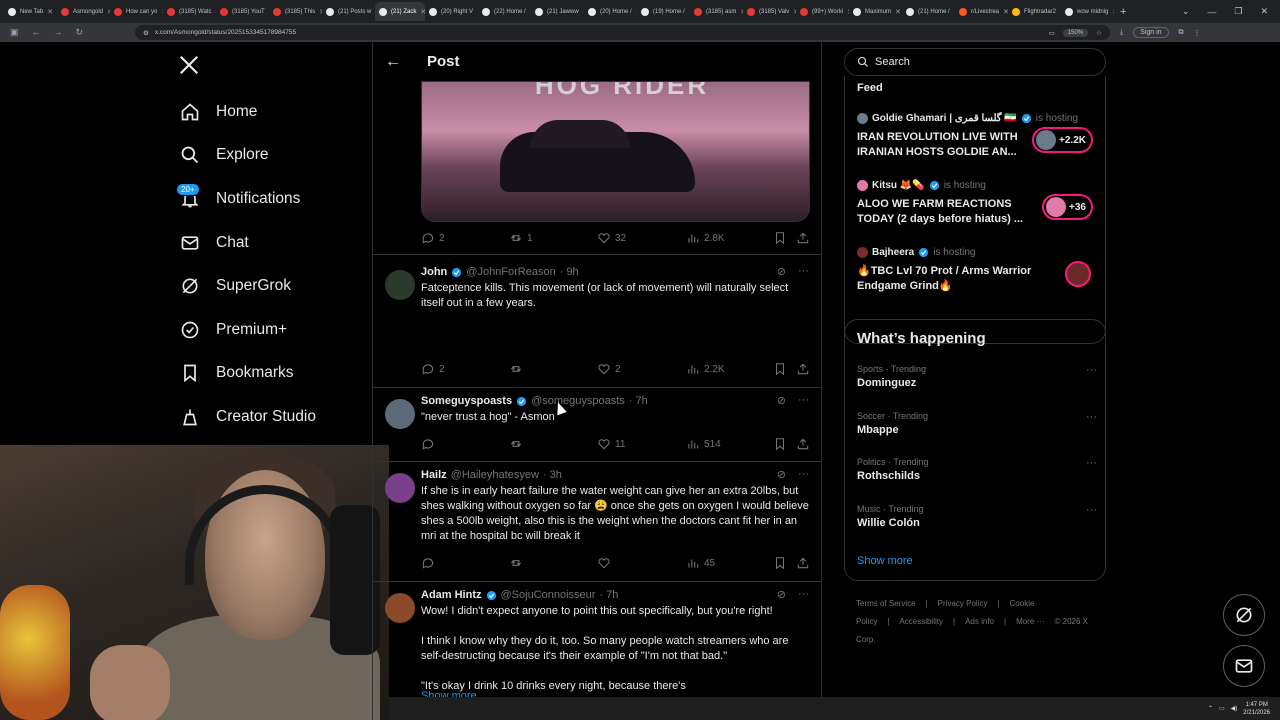  I want to click on reply-button, so click(430, 444).